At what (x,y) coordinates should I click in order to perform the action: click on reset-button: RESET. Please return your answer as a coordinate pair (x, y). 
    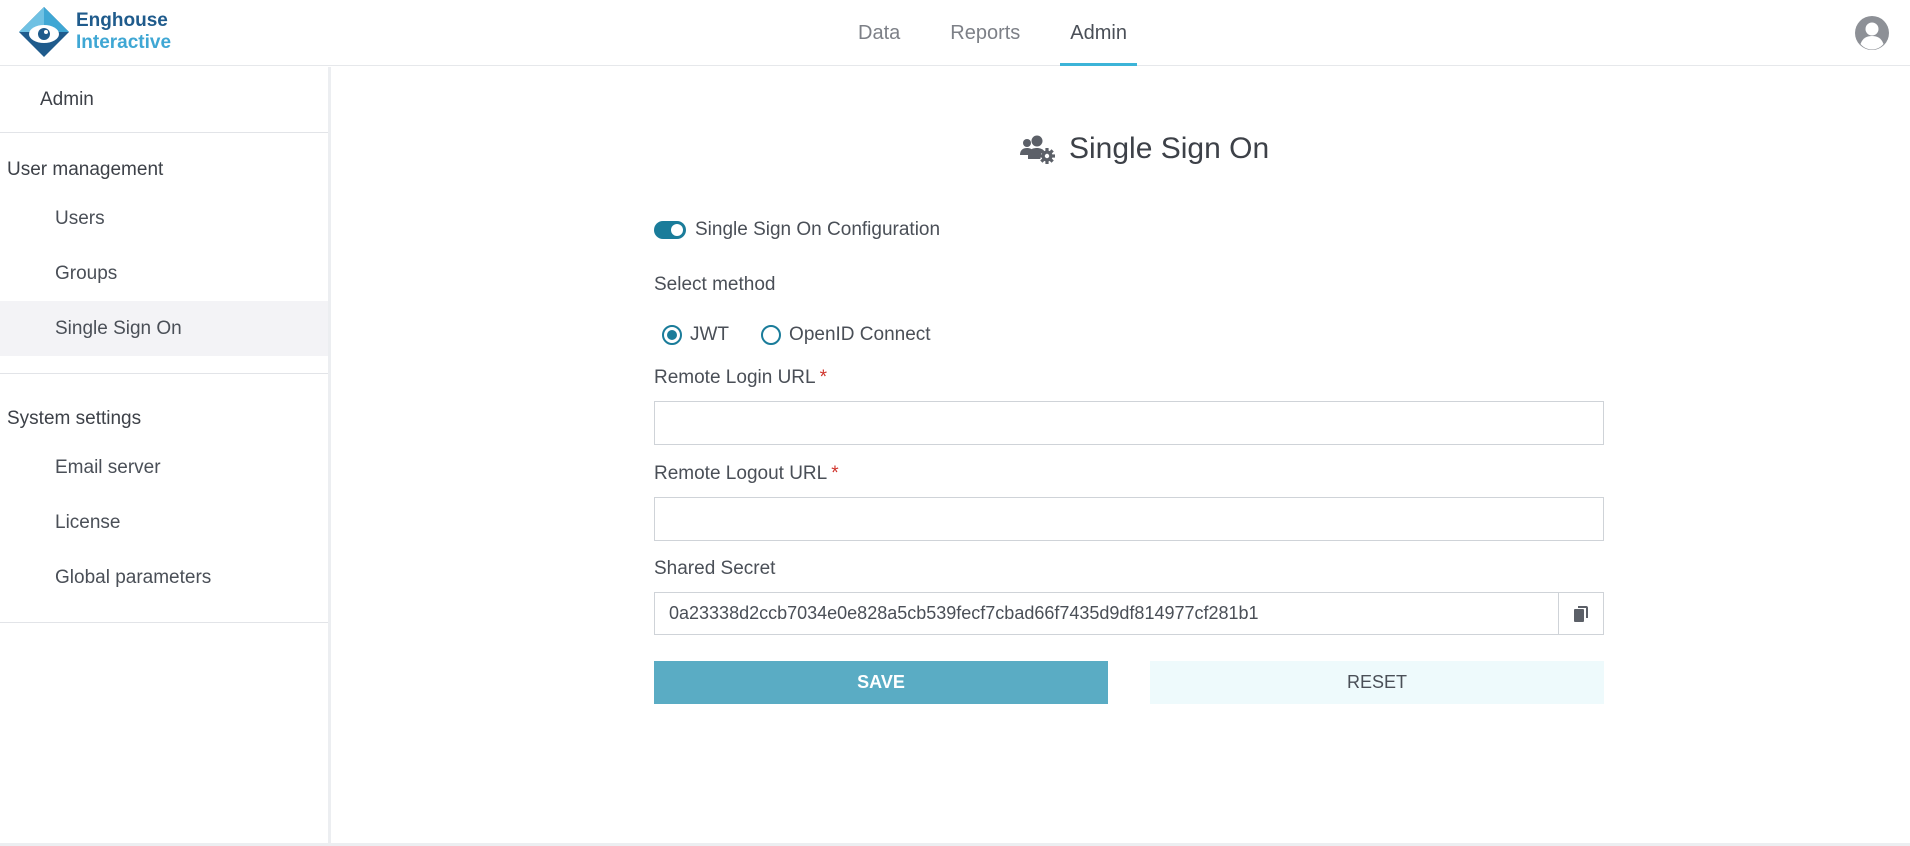
    Looking at the image, I should click on (1377, 682).